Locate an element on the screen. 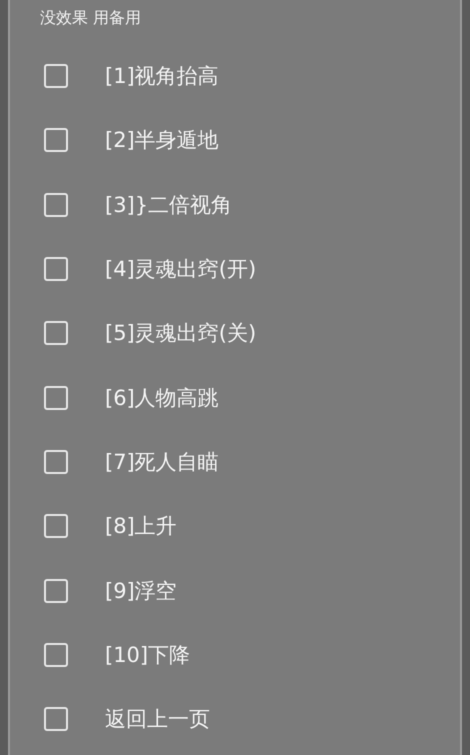 This screenshot has width=470, height=755. option-label: [5]灵魂出窍(关) is located at coordinates (180, 333).